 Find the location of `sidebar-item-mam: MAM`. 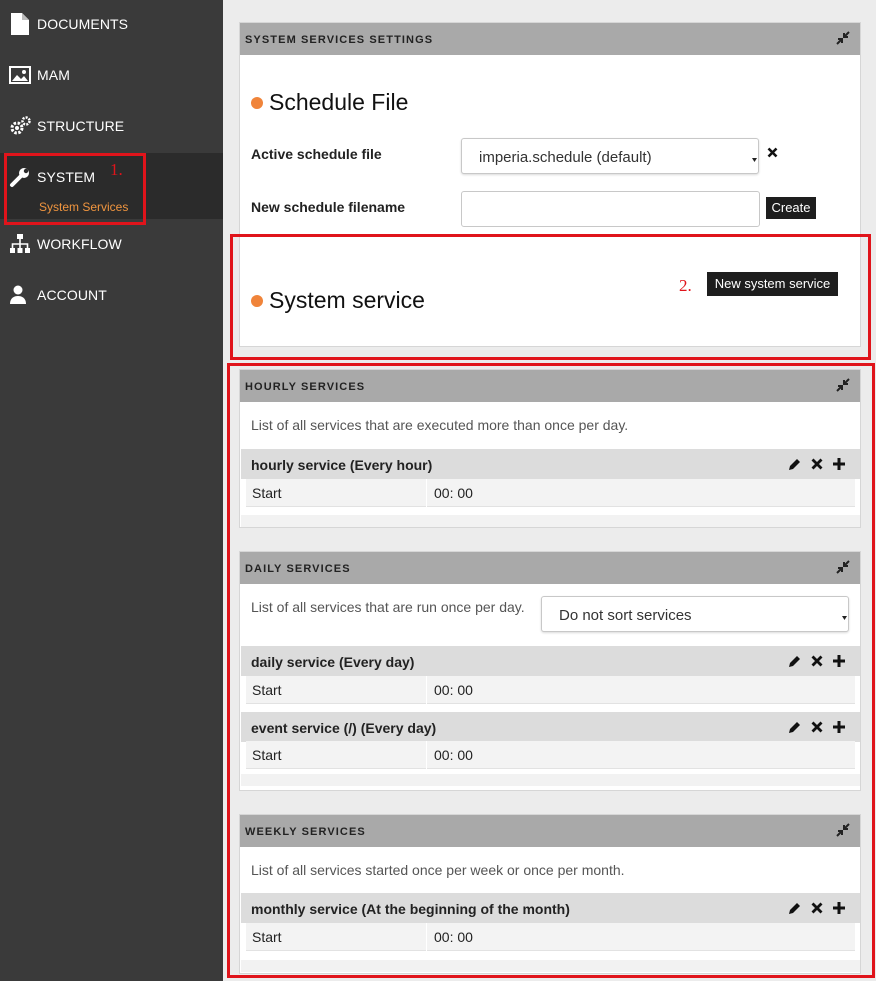

sidebar-item-mam: MAM is located at coordinates (111, 76).